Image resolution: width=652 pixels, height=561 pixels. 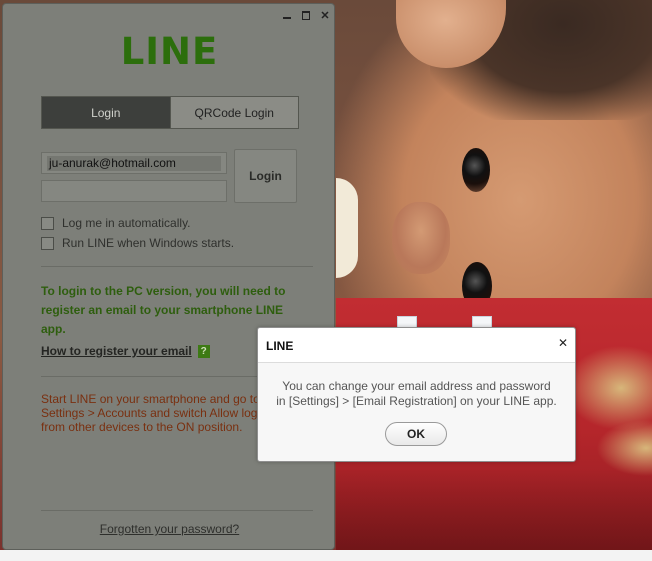 What do you see at coordinates (347, 228) in the screenshot?
I see `wallpaper-photo-mouth` at bounding box center [347, 228].